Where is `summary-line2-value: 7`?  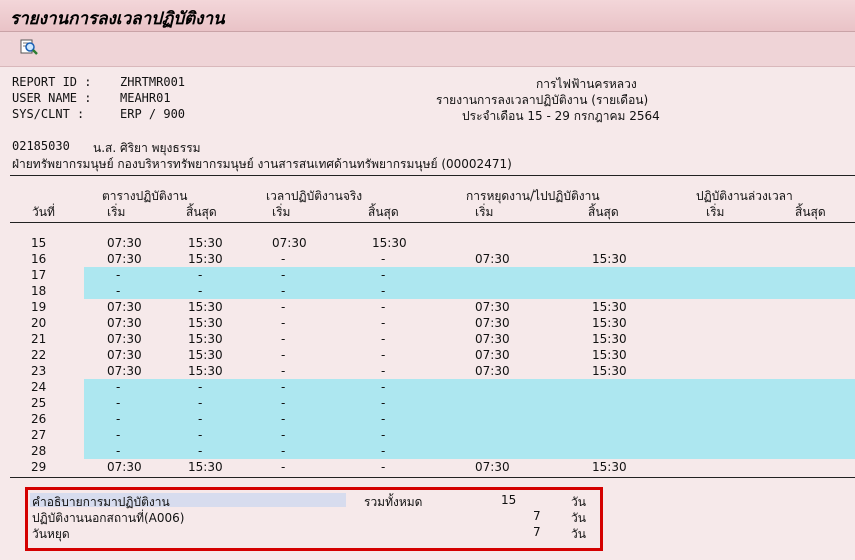 summary-line2-value: 7 is located at coordinates (537, 516).